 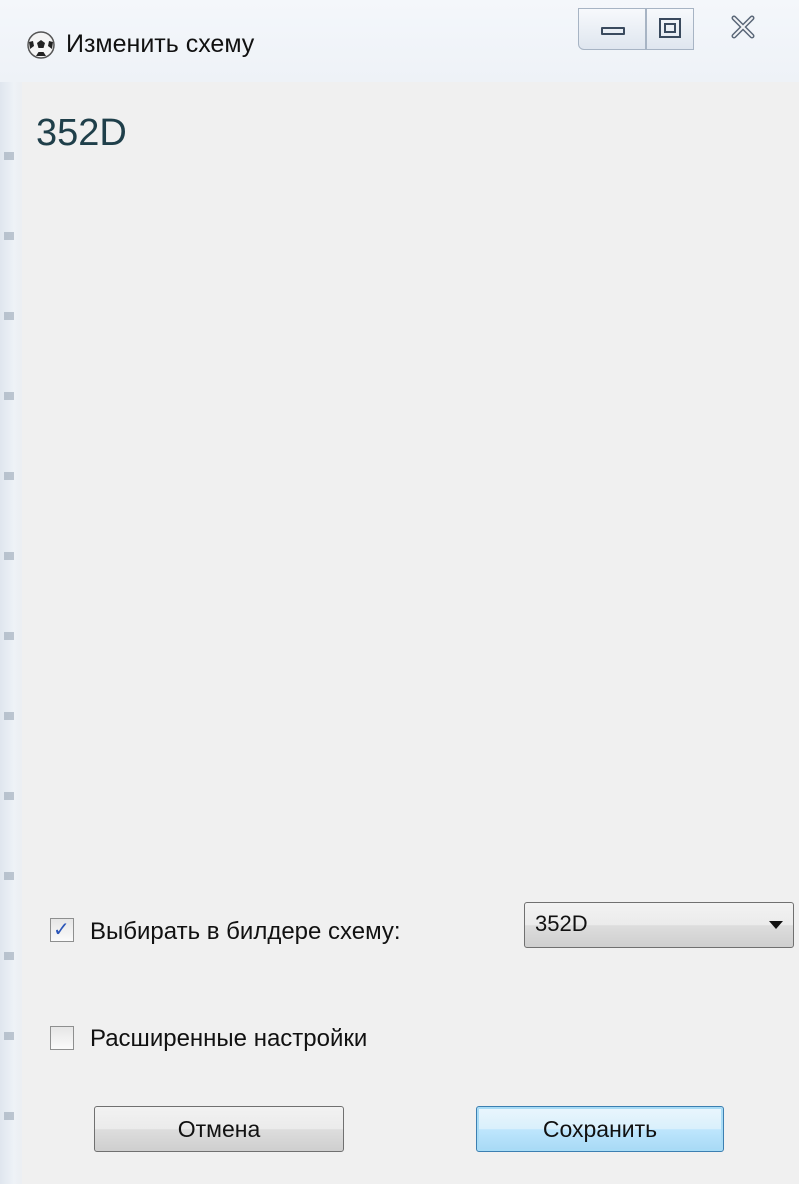 I want to click on minimize-button, so click(x=612, y=29).